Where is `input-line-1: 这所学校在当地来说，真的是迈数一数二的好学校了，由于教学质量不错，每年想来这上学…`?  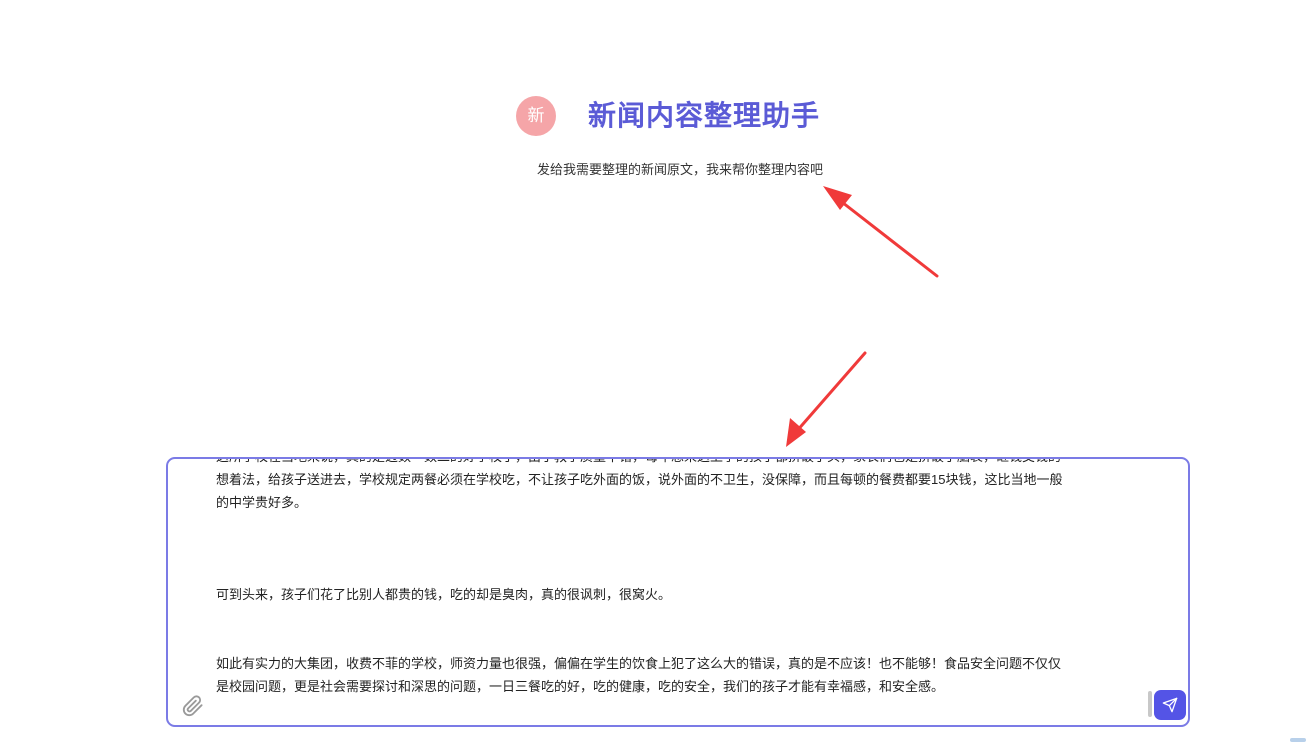 input-line-1: 这所学校在当地来说，真的是迈数一数二的好学校了，由于教学质量不错，每年想来这上学… is located at coordinates (677, 463).